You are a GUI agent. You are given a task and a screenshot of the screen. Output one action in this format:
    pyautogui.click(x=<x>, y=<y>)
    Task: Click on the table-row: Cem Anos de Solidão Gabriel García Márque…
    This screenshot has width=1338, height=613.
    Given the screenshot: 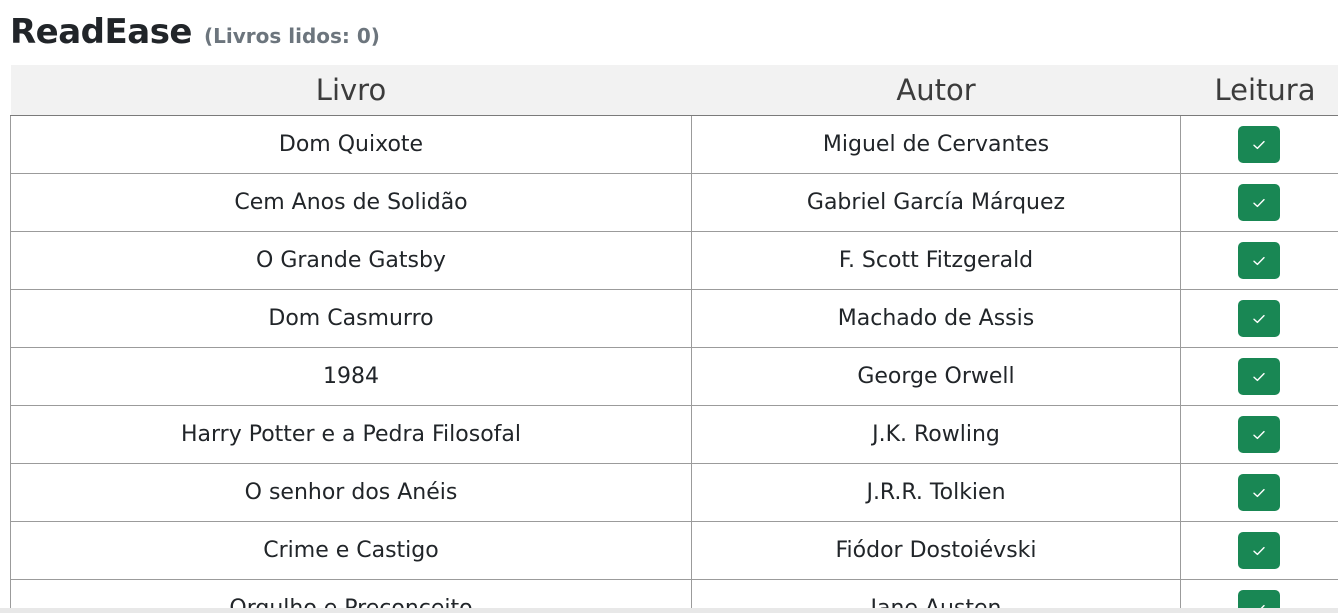 What is the action you would take?
    pyautogui.click(x=674, y=202)
    